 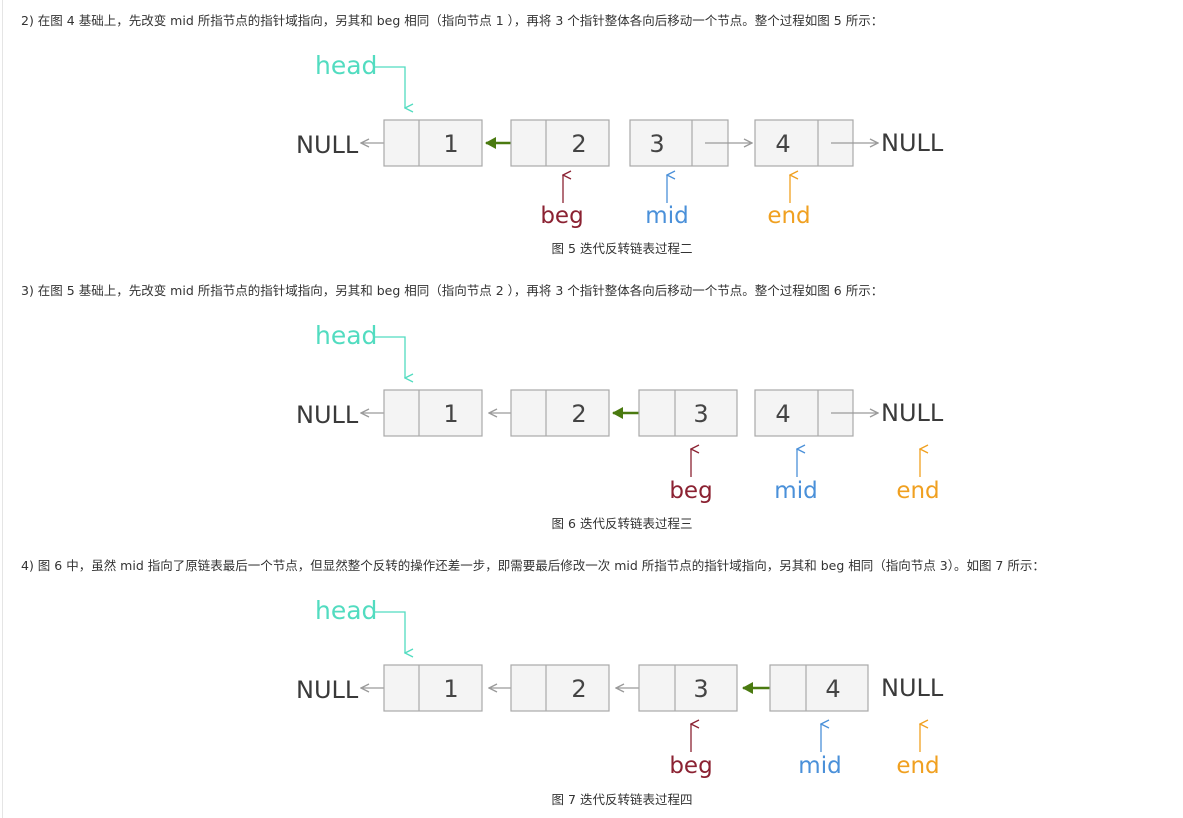 I want to click on figure-5-diagram: head NULL 1 2 3 4 NULL beg mid end, so click(x=620, y=140).